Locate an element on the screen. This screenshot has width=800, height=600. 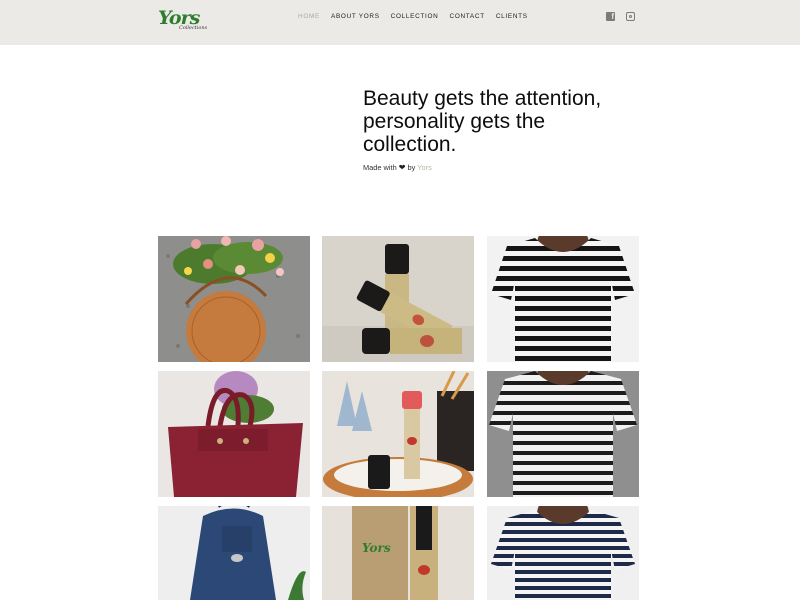
gallery-item-gel-tint-box: Yors is located at coordinates (398, 553).